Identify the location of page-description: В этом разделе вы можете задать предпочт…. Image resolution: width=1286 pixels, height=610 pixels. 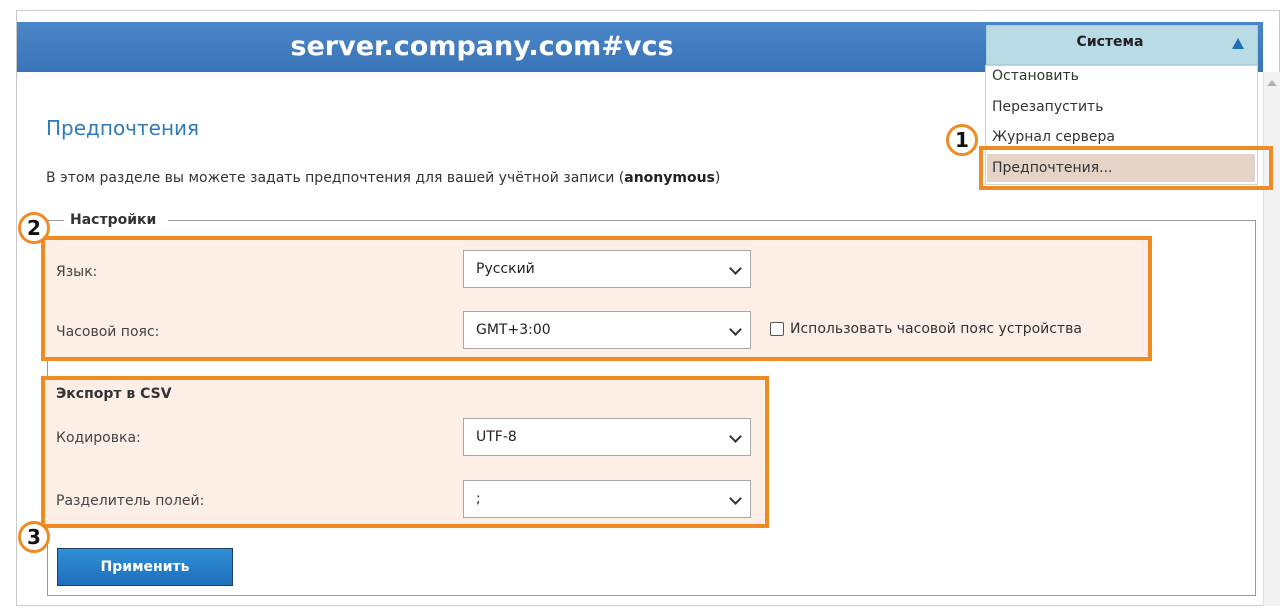
(383, 178).